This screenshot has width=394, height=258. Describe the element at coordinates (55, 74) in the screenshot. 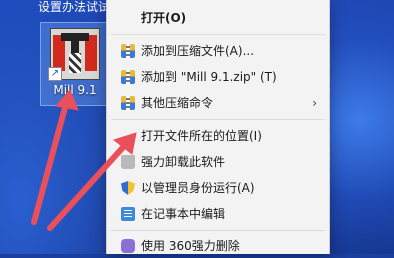

I see `shortcut-arrow-icon: ↗` at that location.